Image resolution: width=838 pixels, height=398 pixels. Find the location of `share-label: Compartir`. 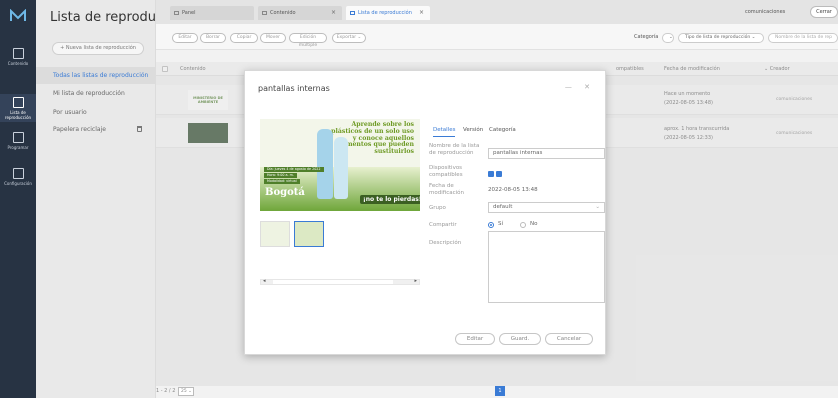

share-label: Compartir is located at coordinates (443, 225).